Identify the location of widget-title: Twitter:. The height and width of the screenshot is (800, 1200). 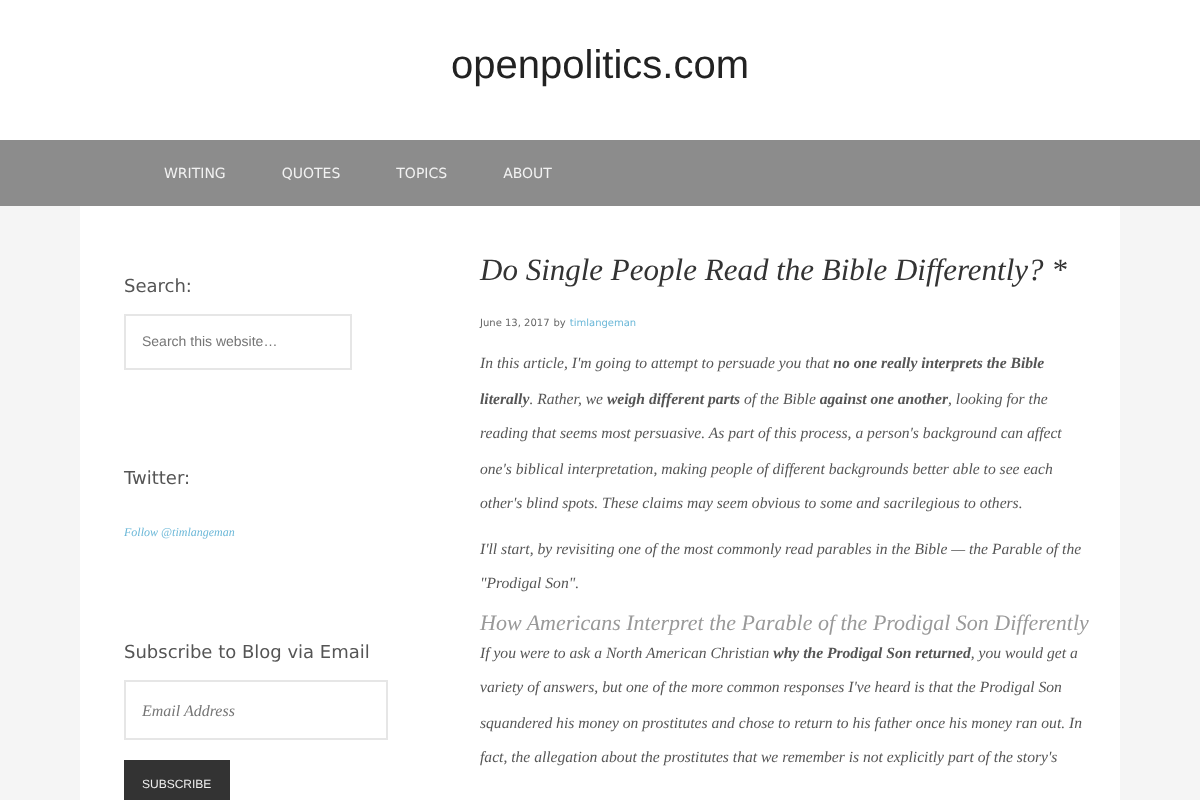
(158, 480).